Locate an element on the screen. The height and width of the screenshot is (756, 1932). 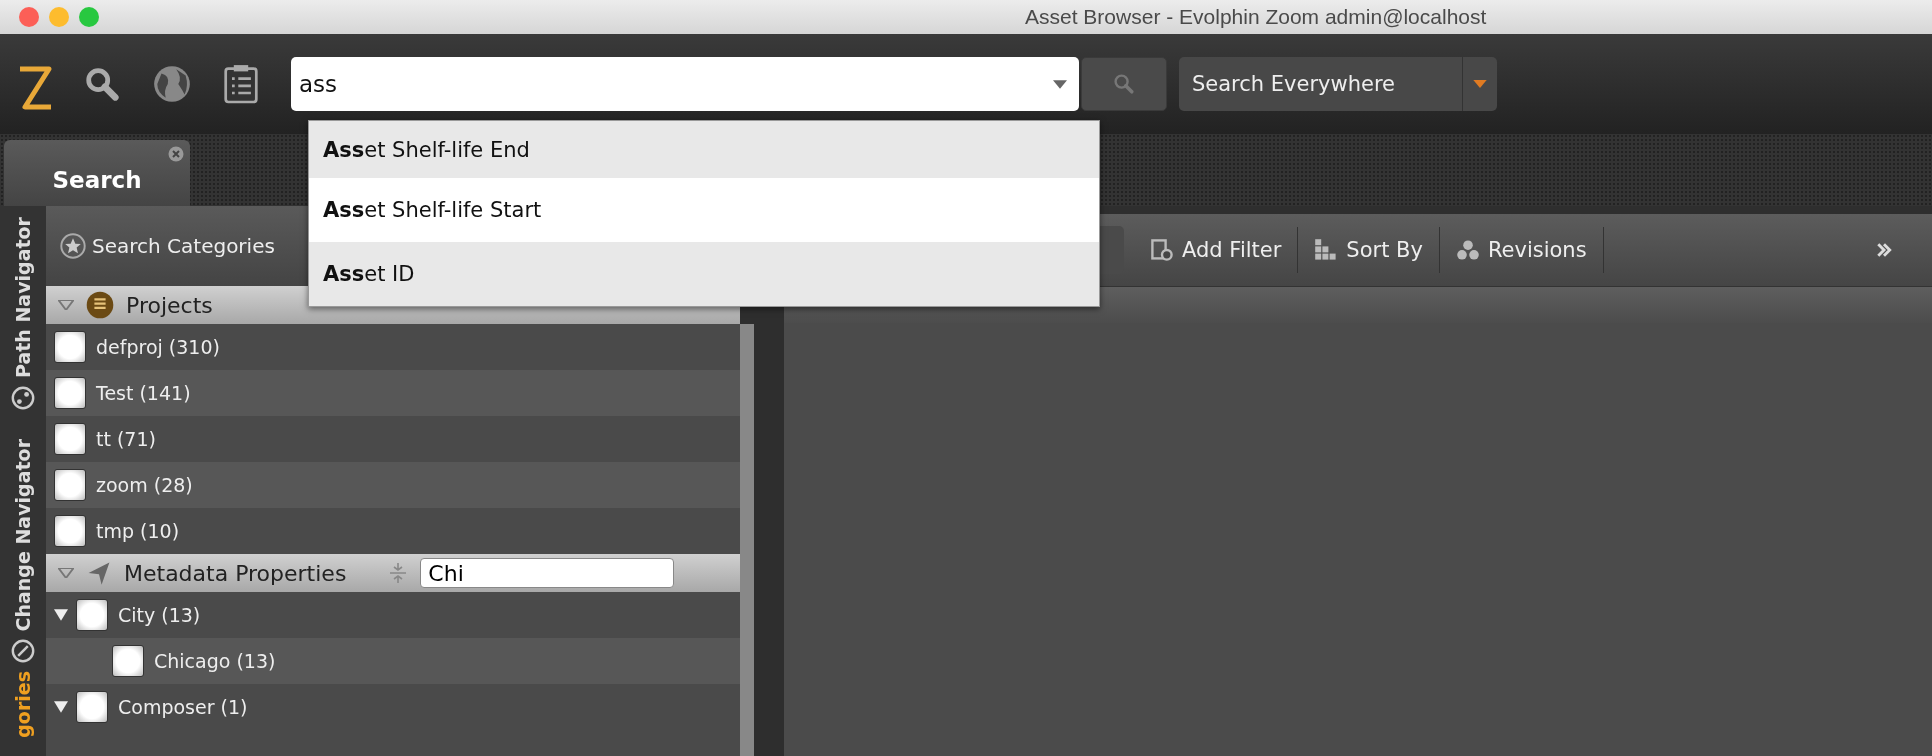
globe-icon is located at coordinates (172, 84).